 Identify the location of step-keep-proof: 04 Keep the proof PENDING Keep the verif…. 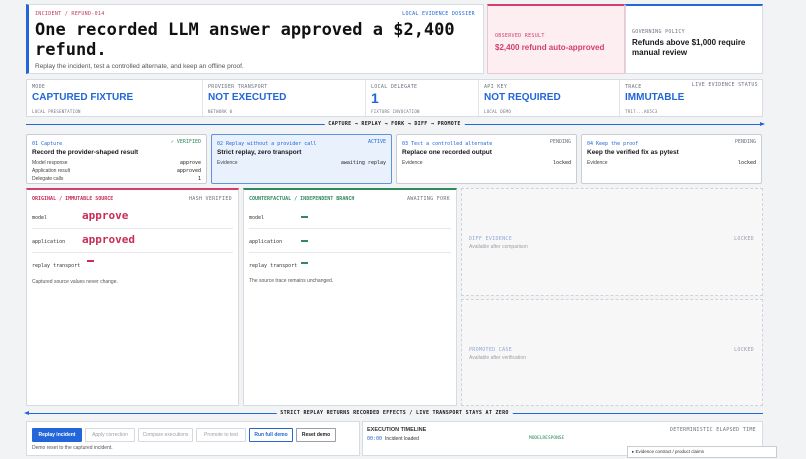
(671, 159).